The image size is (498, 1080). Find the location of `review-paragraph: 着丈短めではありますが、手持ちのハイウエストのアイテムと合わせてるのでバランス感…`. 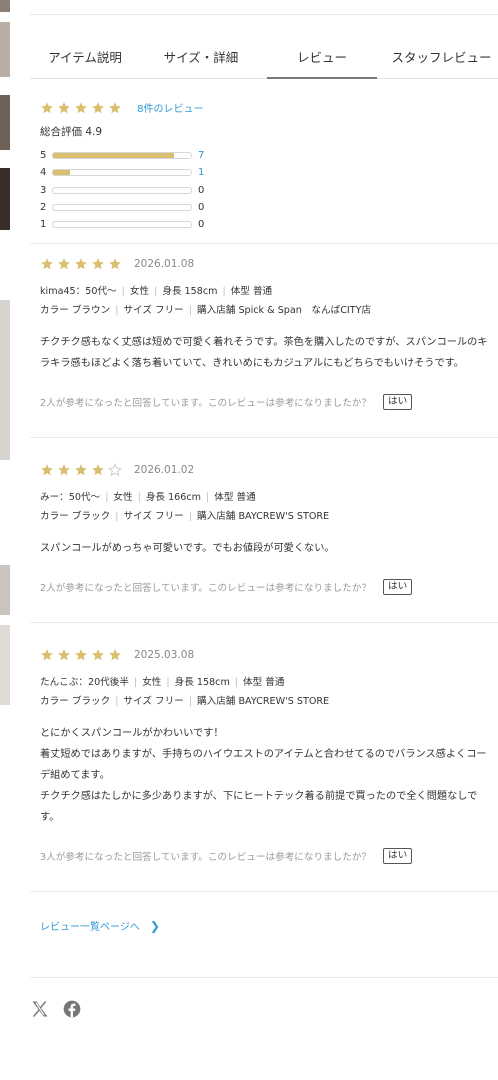

review-paragraph: 着丈短めではありますが、手持ちのハイウエストのアイテムと合わせてるのでバランス感… is located at coordinates (263, 765).